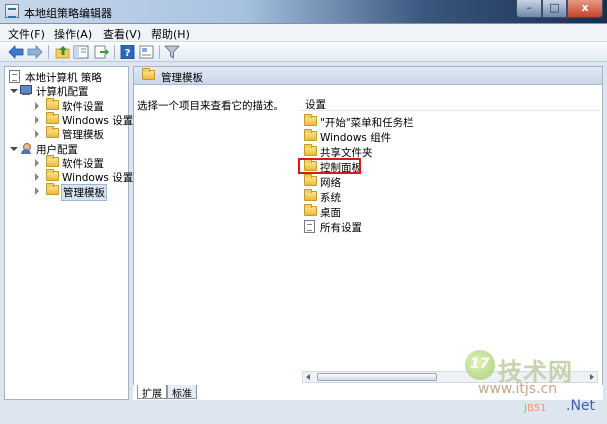 The width and height of the screenshot is (607, 424). Describe the element at coordinates (581, 406) in the screenshot. I see `watermark-net: .Net` at that location.